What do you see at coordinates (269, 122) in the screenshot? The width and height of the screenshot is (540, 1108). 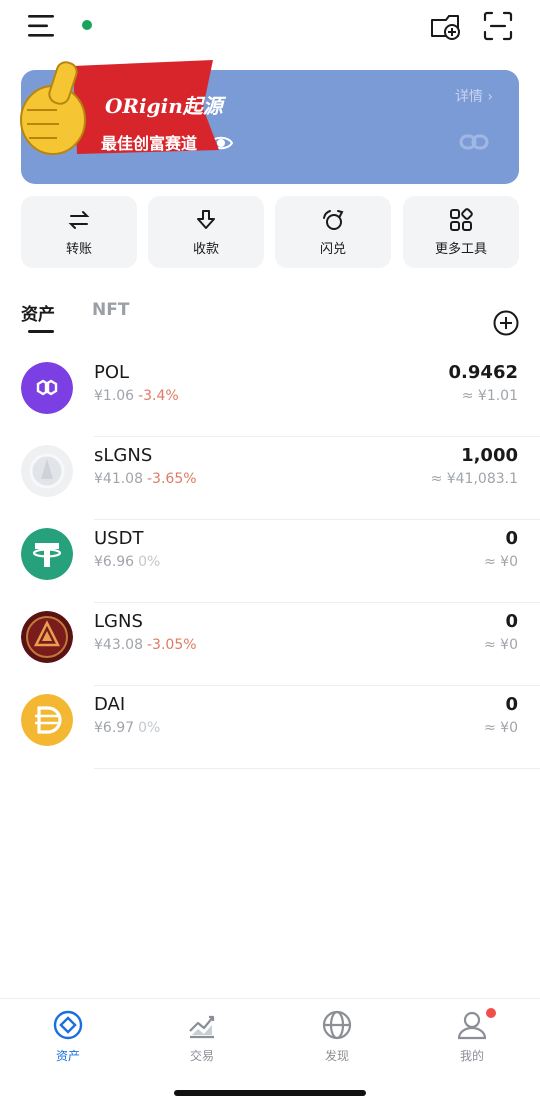 I see `wallet-banner: 详情 › ORigin起源 最佳创富赛道` at bounding box center [269, 122].